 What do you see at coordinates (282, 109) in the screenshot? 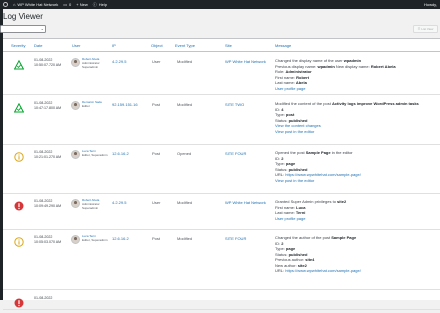
I see `message-value: 4` at bounding box center [282, 109].